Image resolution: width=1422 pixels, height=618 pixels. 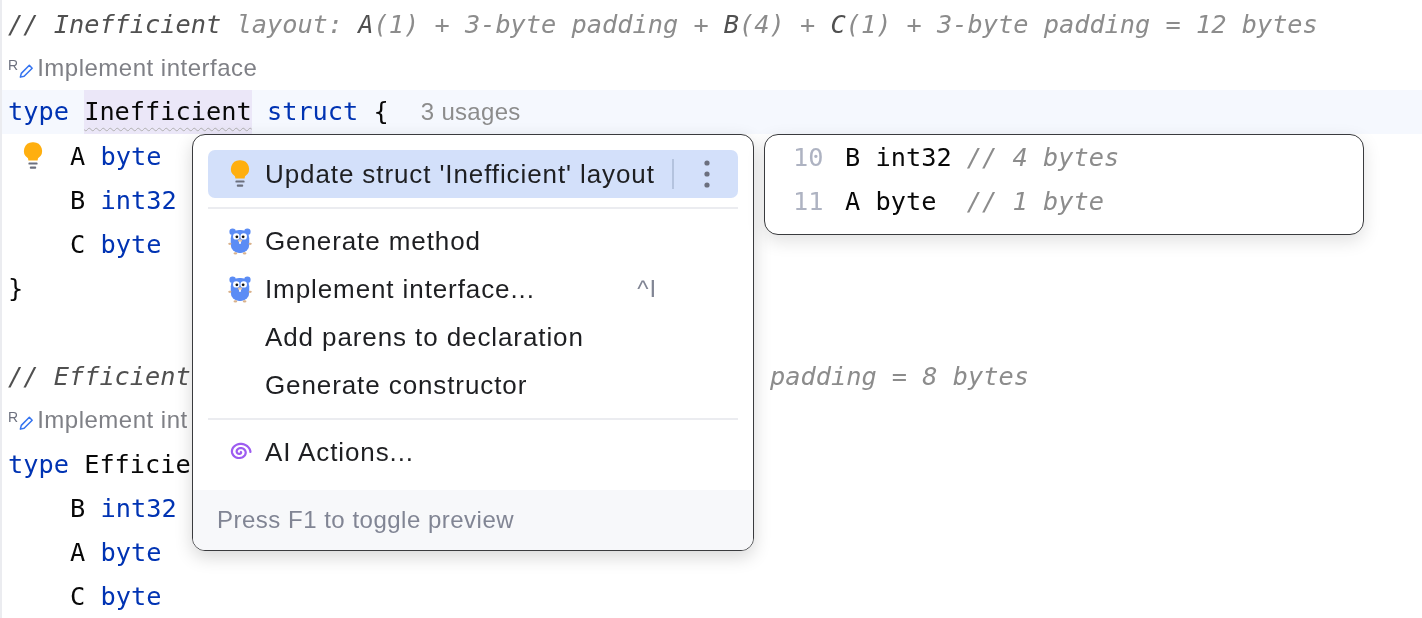 I want to click on shortcut-label: ^I, so click(x=647, y=289).